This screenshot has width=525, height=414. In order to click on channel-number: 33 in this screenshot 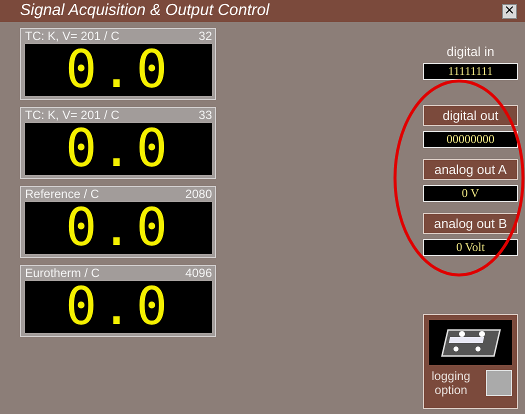, I will do `click(205, 115)`.